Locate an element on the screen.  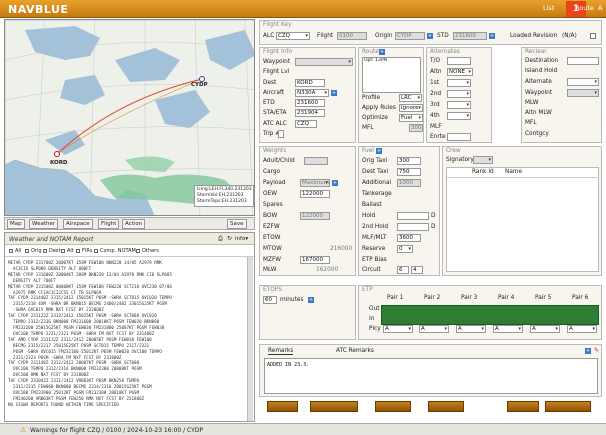
payload-select: Maximum is located at coordinates (315, 183).